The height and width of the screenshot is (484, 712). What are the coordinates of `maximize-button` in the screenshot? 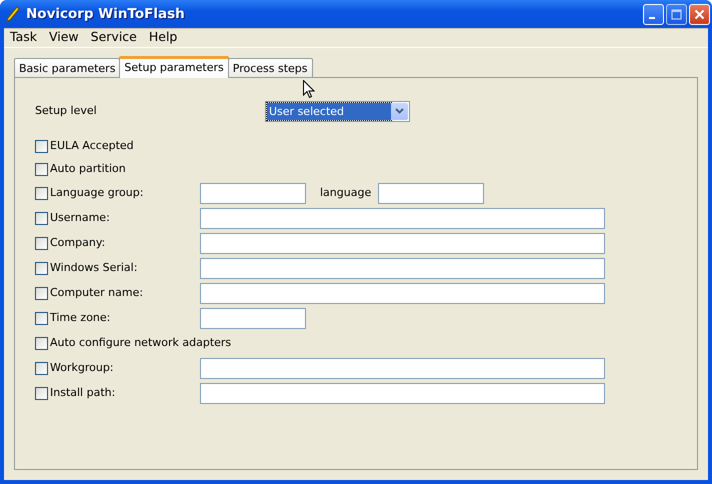 It's located at (676, 14).